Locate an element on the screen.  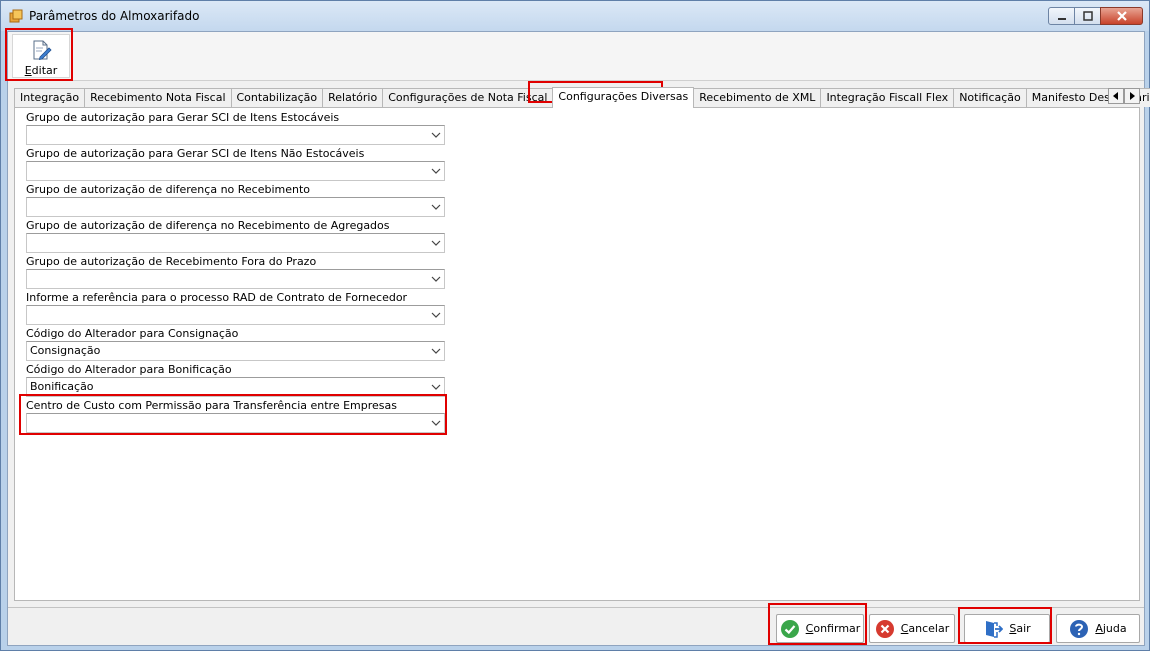
arrow-left-icon is located at coordinates (1115, 96).